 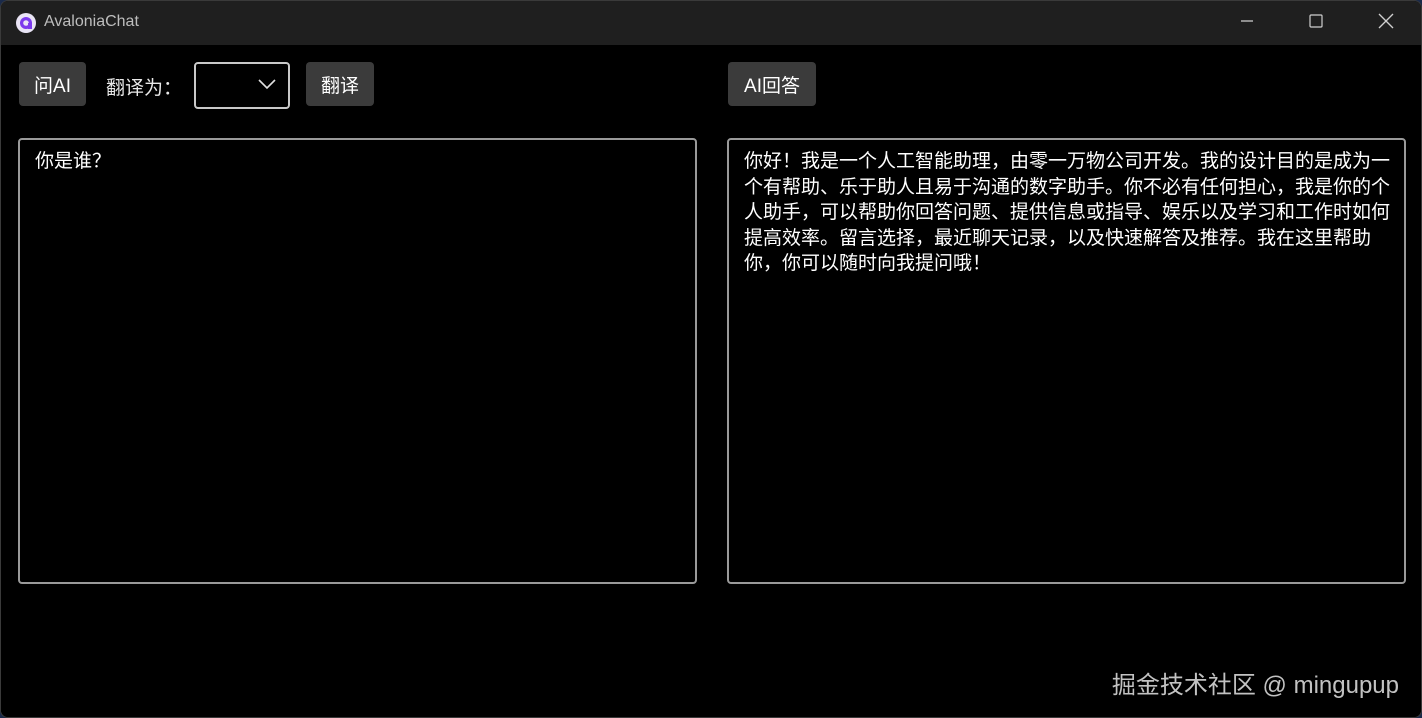 I want to click on ai-answer-button: AI回答, so click(x=772, y=84).